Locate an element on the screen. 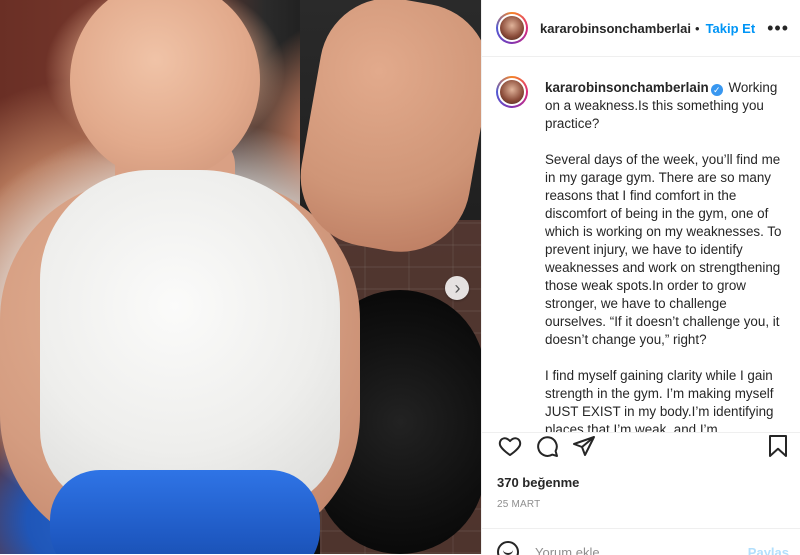 The width and height of the screenshot is (800, 555). header-username: kararobinsonchamberlai is located at coordinates (615, 28).